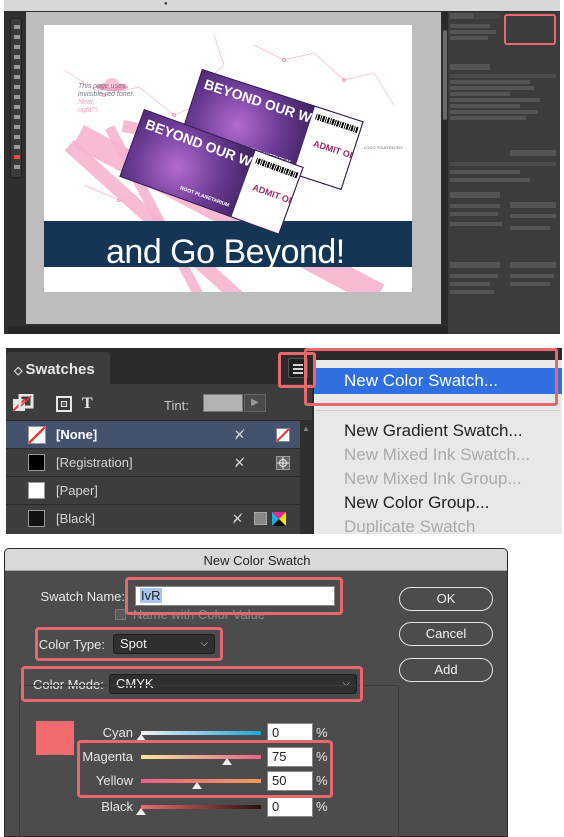 This screenshot has height=837, width=564. What do you see at coordinates (156, 518) in the screenshot?
I see `swatch-row-black: [Black] ✕̸` at bounding box center [156, 518].